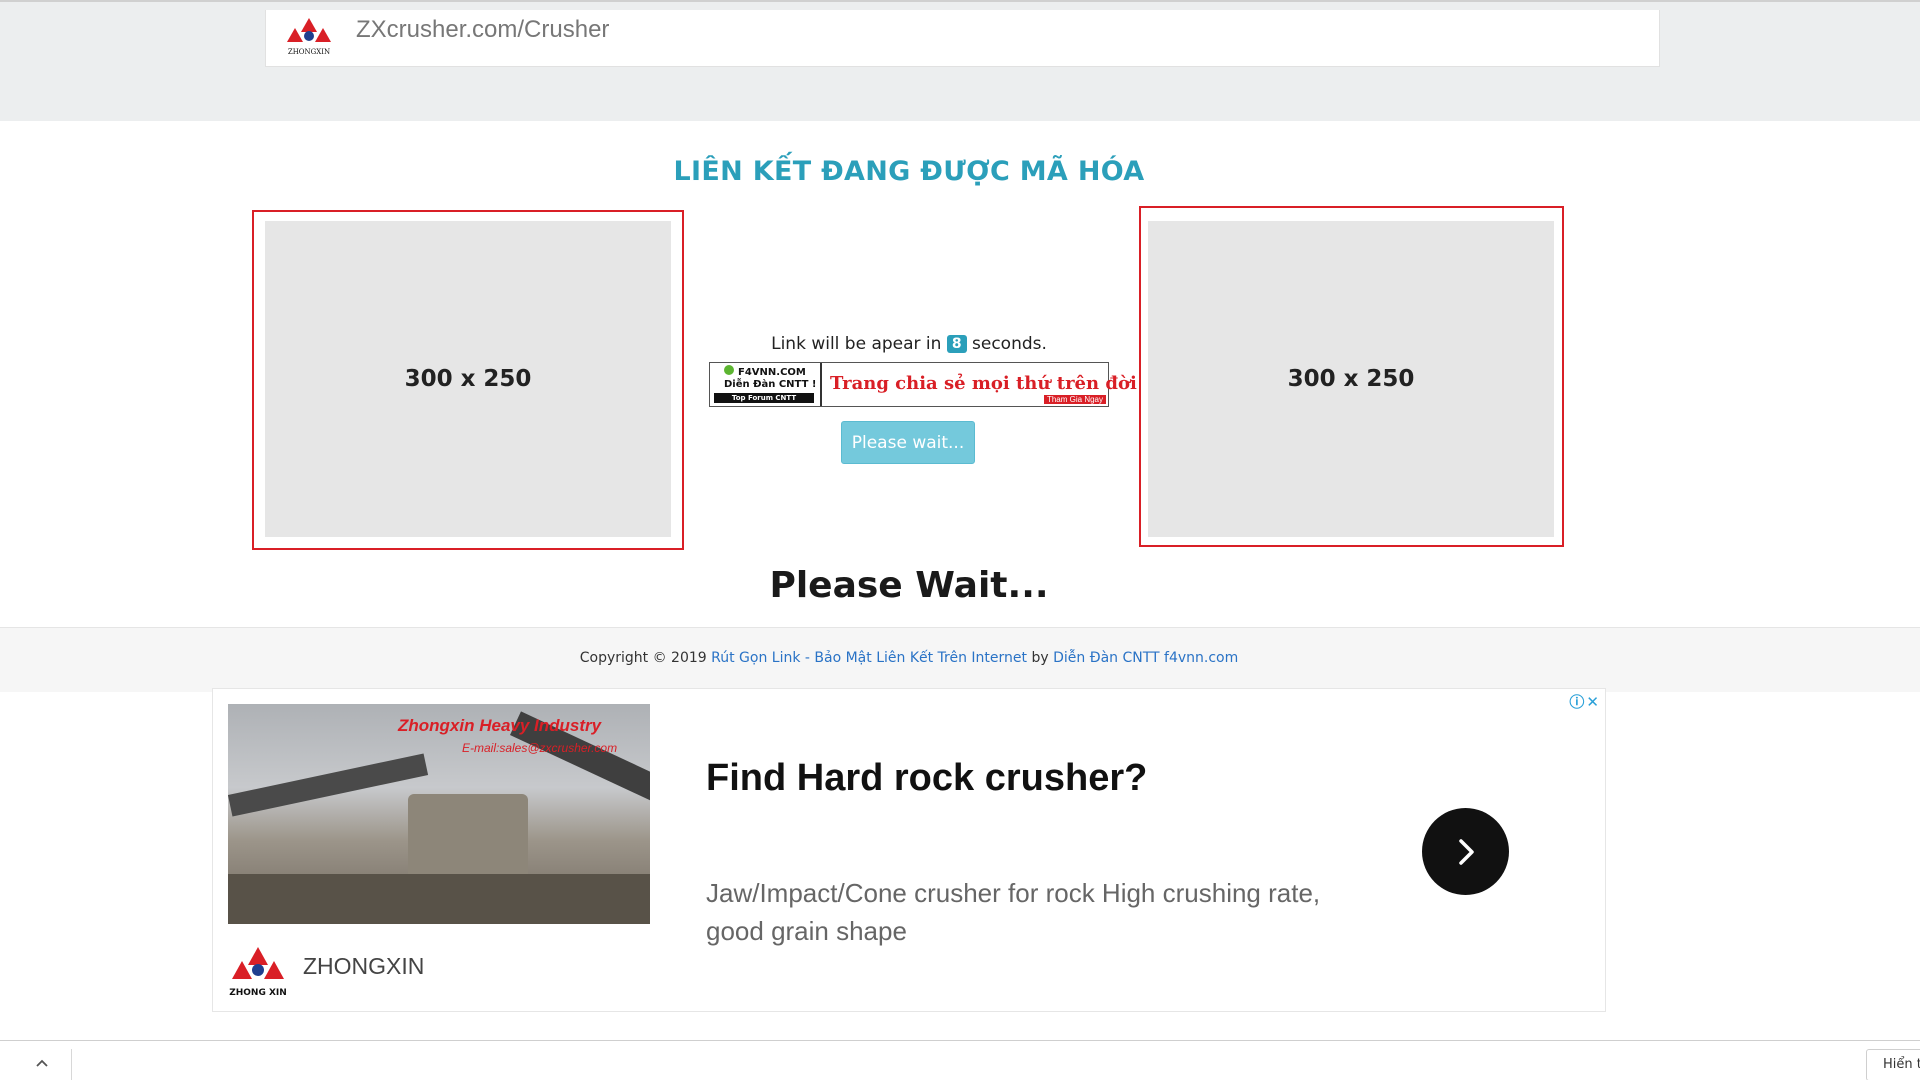 The height and width of the screenshot is (1080, 1920). I want to click on top-ad-text: ZXcrusher.com/Crusher, so click(482, 30).